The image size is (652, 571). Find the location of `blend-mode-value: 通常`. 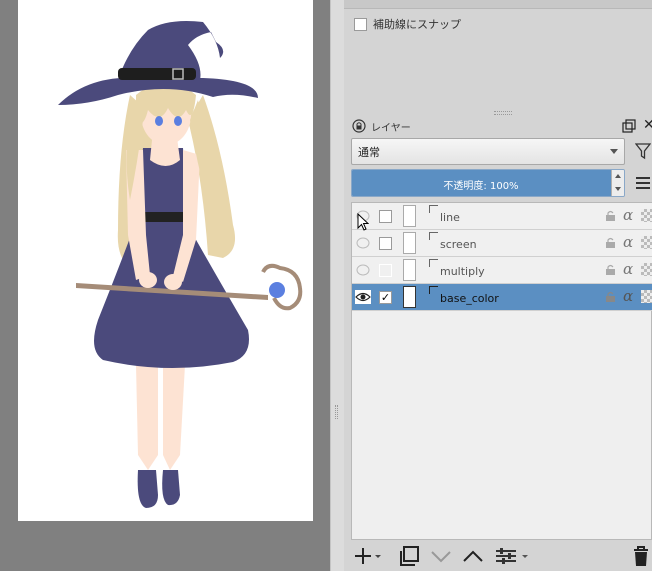

blend-mode-value: 通常 is located at coordinates (369, 152).